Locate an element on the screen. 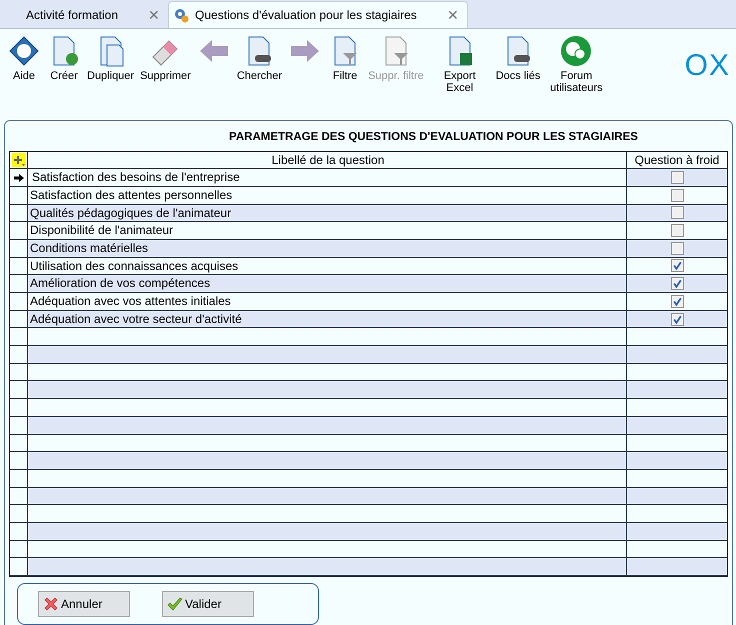 The width and height of the screenshot is (736, 625). table-cell: Adéquation avec votre secteur d'activité is located at coordinates (327, 319).